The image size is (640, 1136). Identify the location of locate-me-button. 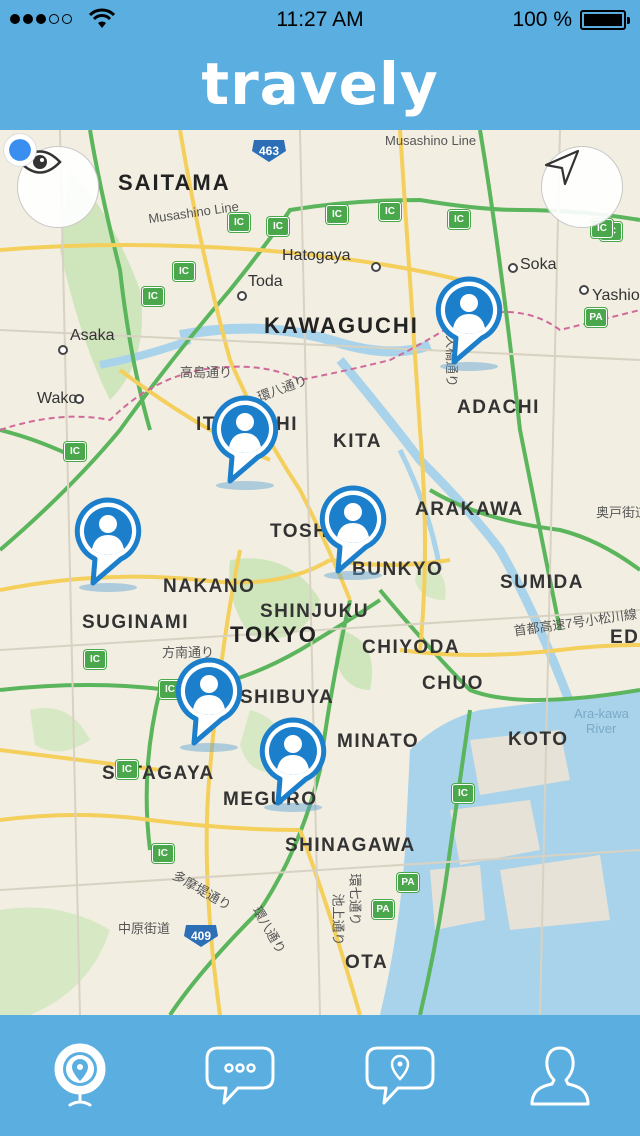
(582, 187).